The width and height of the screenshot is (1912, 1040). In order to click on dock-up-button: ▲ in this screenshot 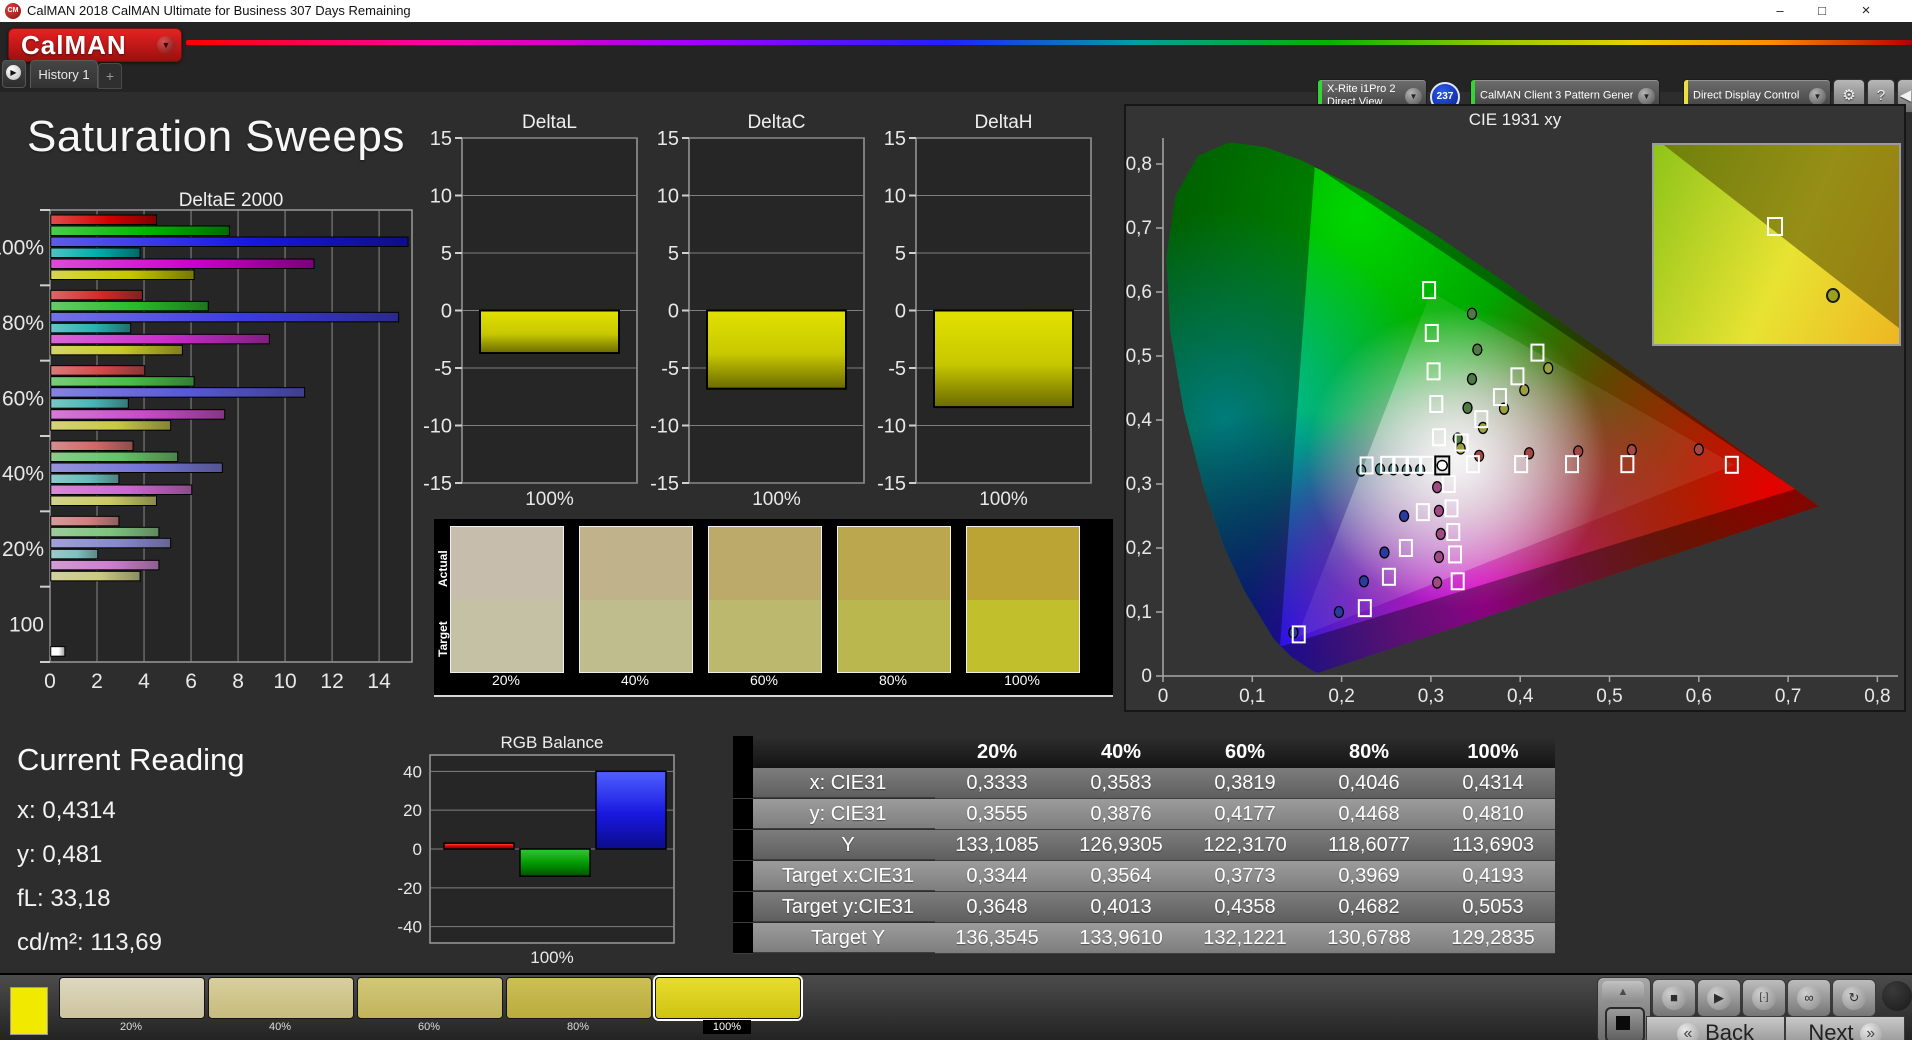, I will do `click(1623, 992)`.